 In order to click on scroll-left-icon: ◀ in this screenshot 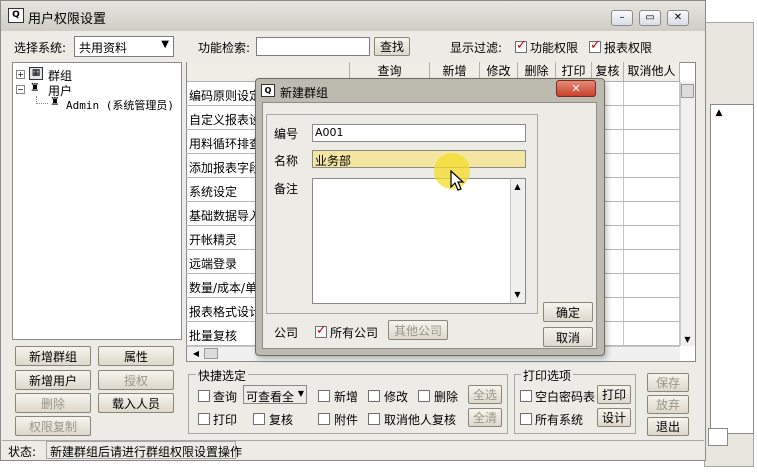, I will do `click(196, 354)`.